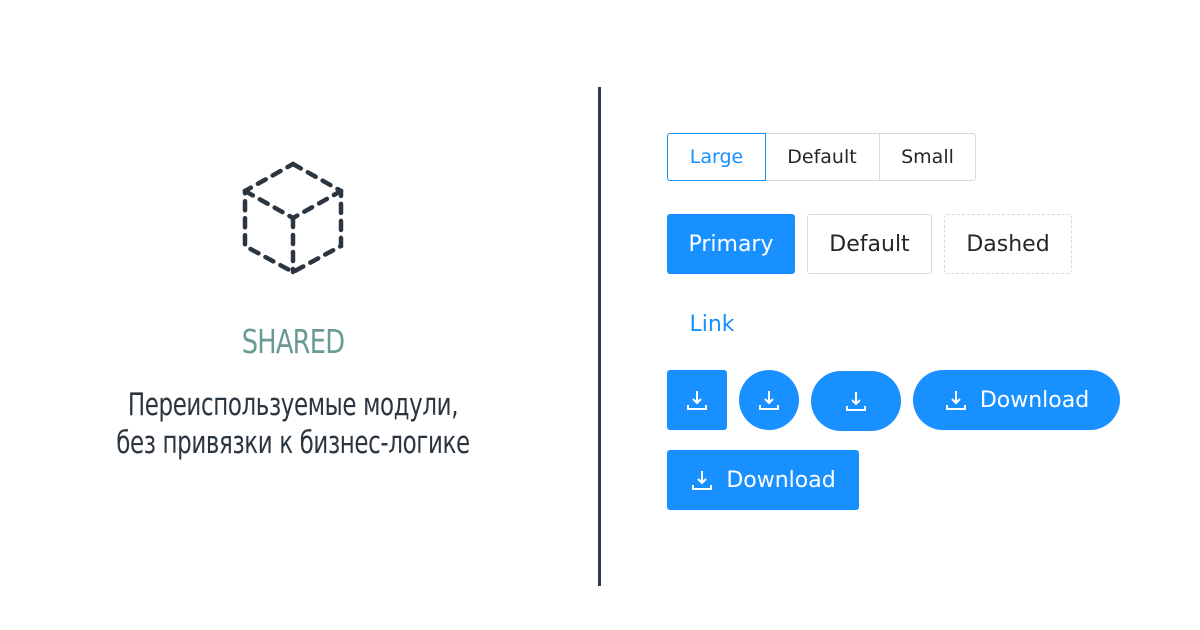 The width and height of the screenshot is (1200, 630). I want to click on size-option-default: Default, so click(822, 157).